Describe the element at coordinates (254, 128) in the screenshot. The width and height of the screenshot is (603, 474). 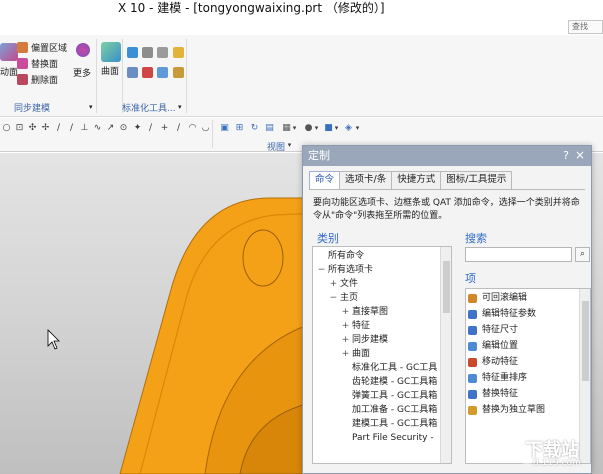
I see `rotate-icon: ↻` at that location.